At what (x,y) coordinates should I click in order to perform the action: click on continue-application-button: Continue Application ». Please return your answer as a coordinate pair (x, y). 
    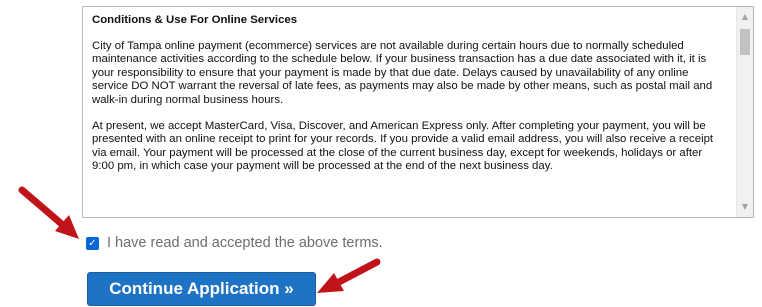
    Looking at the image, I should click on (201, 289).